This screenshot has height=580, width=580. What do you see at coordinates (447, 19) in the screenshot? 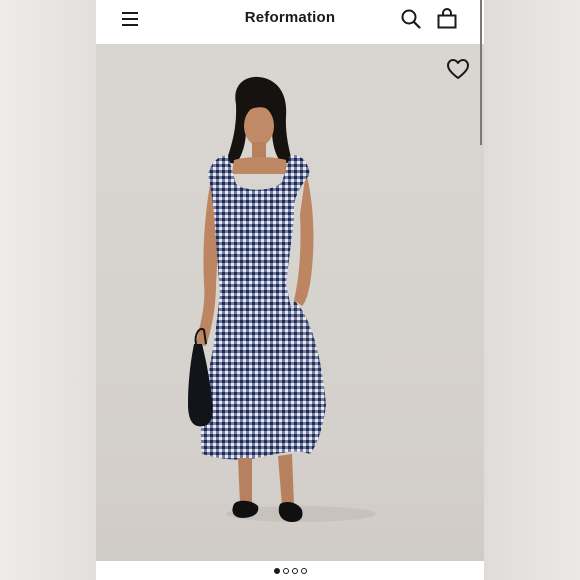
I see `shopping-bag-icon` at bounding box center [447, 19].